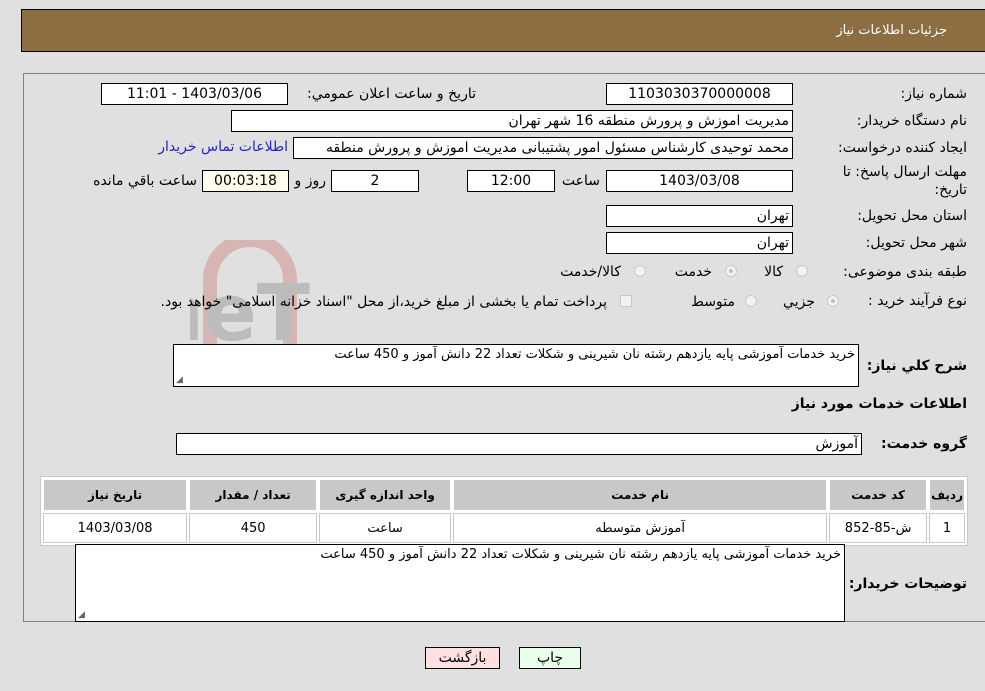 This screenshot has height=691, width=985. Describe the element at coordinates (626, 301) in the screenshot. I see `treasury-checkbox` at that location.